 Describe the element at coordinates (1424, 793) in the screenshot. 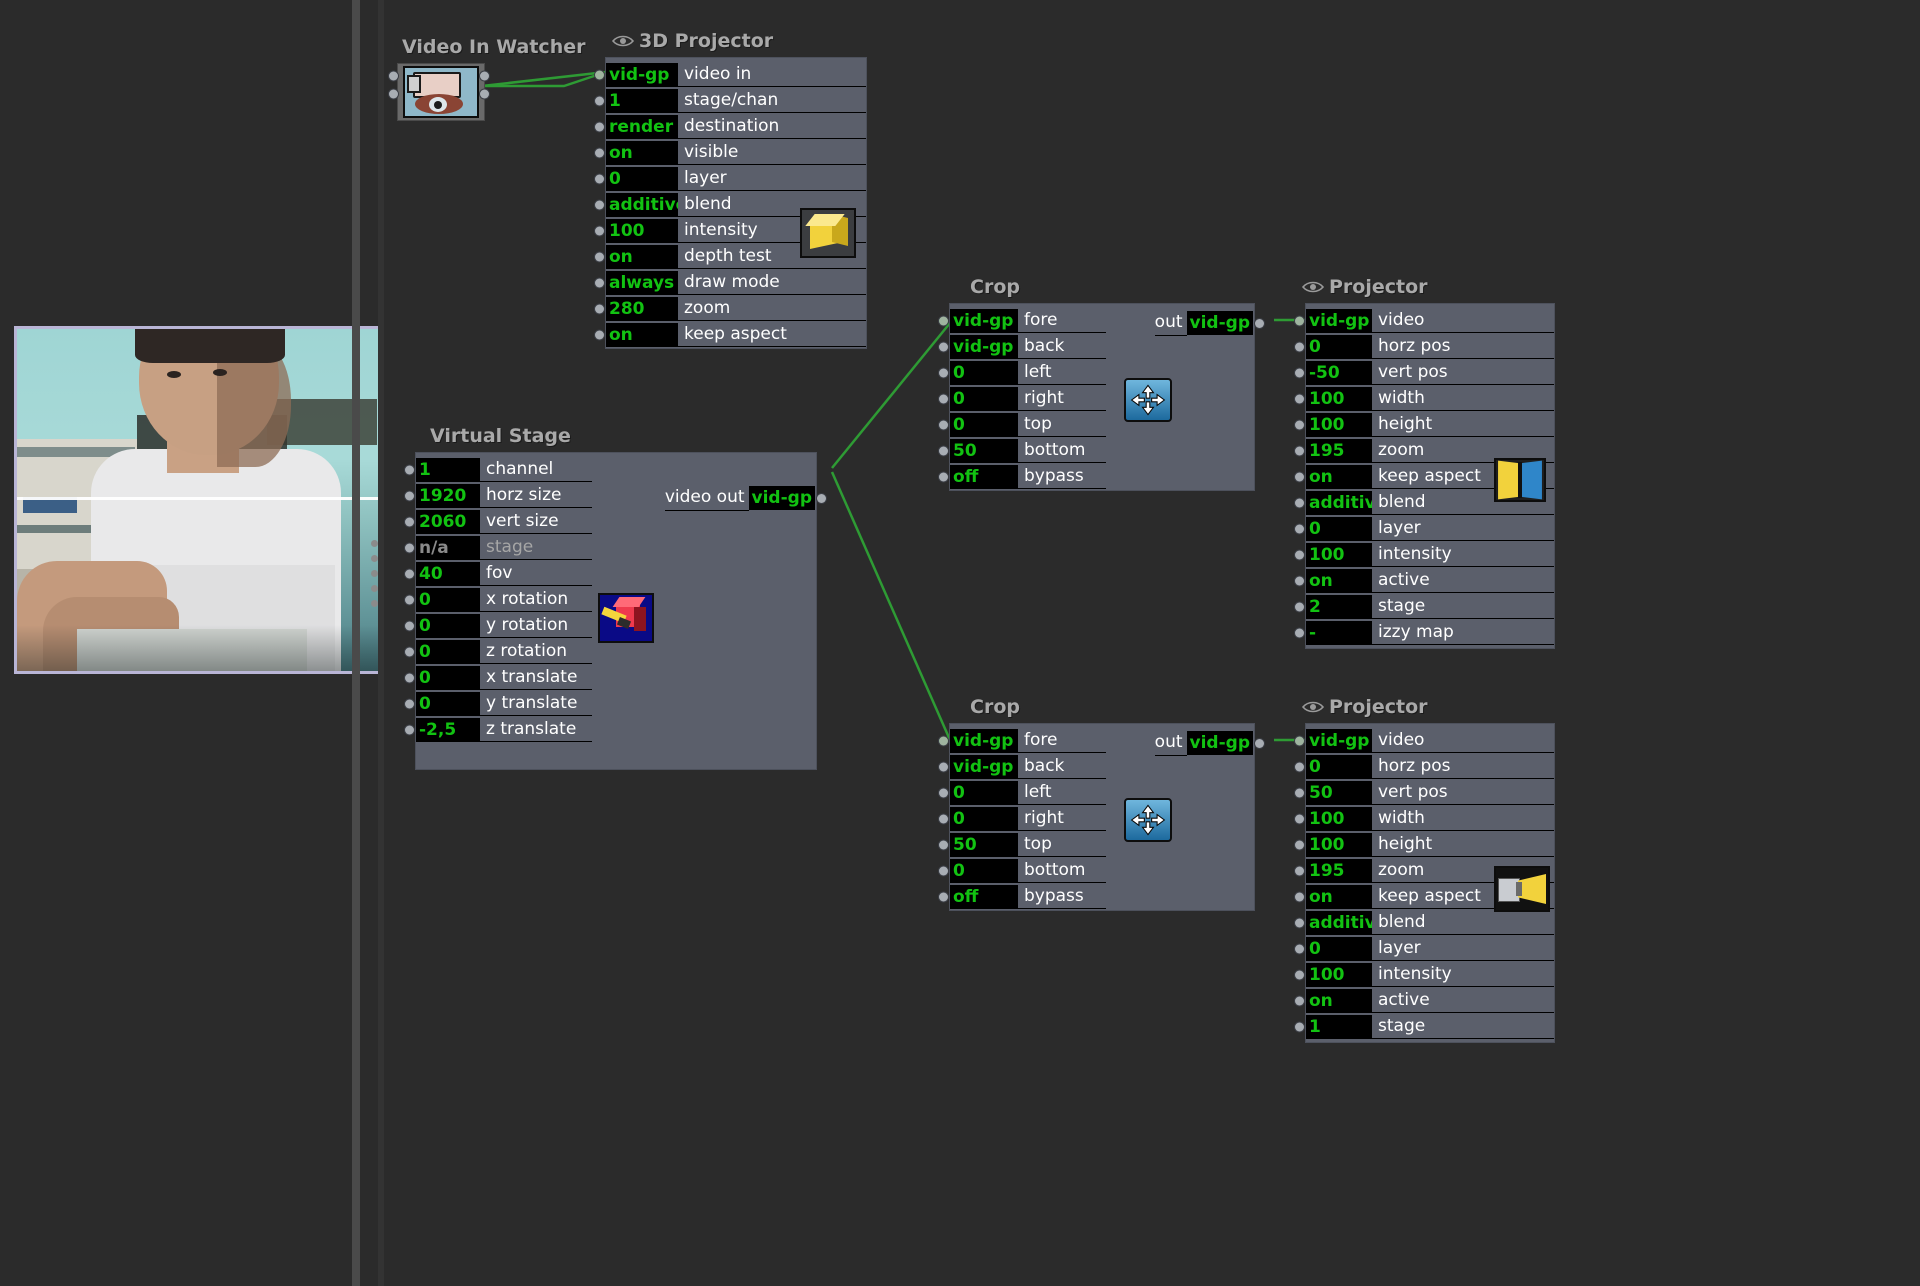

I see `param-row: 50 vert pos` at that location.